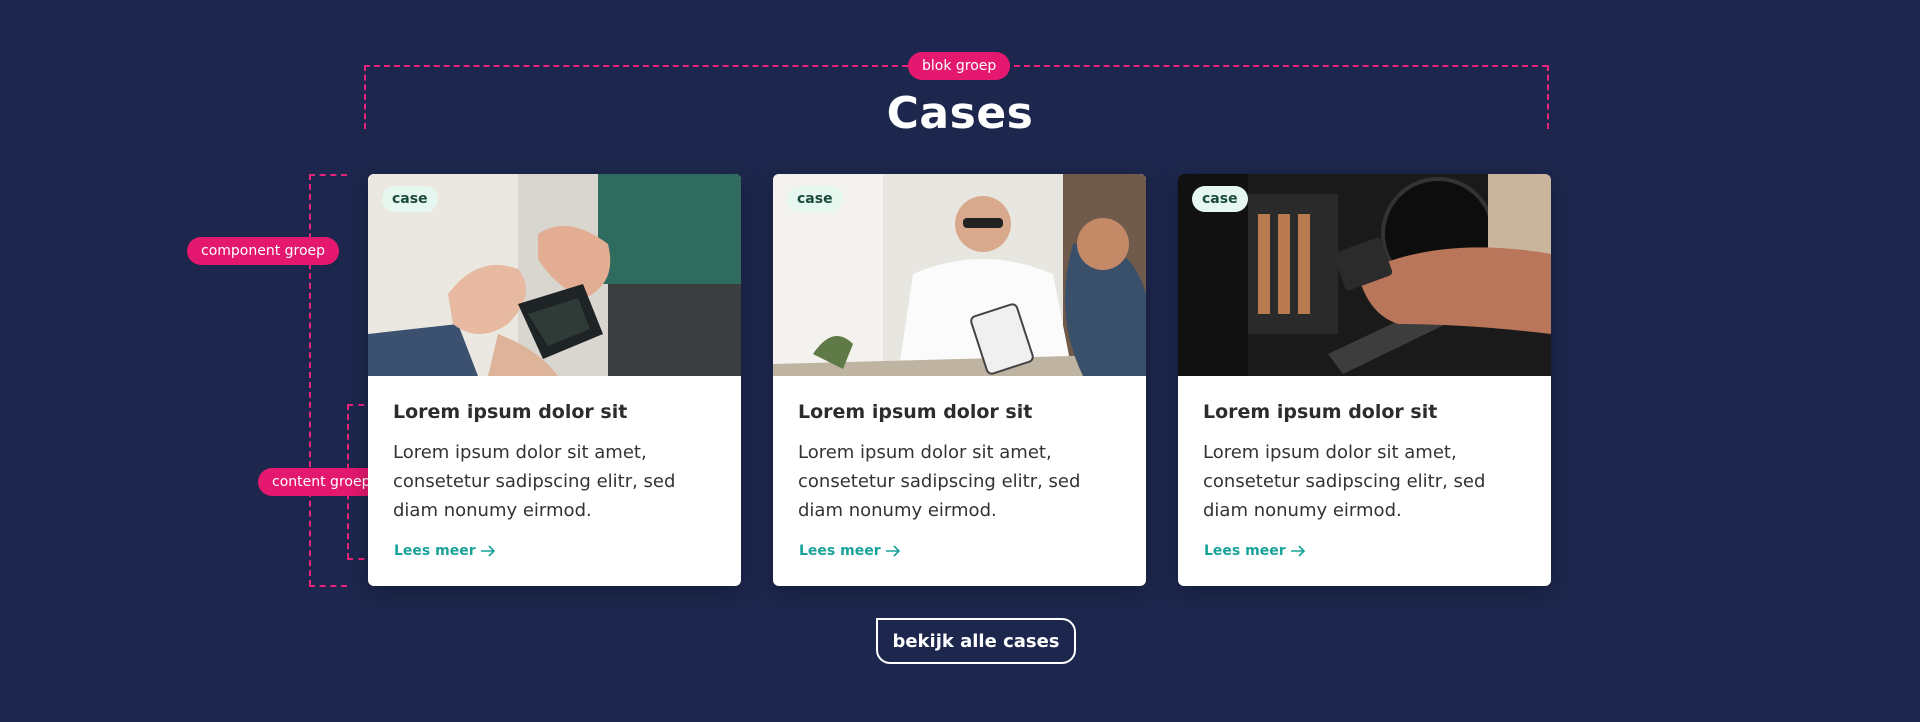  I want to click on component-group-label: component groep, so click(263, 251).